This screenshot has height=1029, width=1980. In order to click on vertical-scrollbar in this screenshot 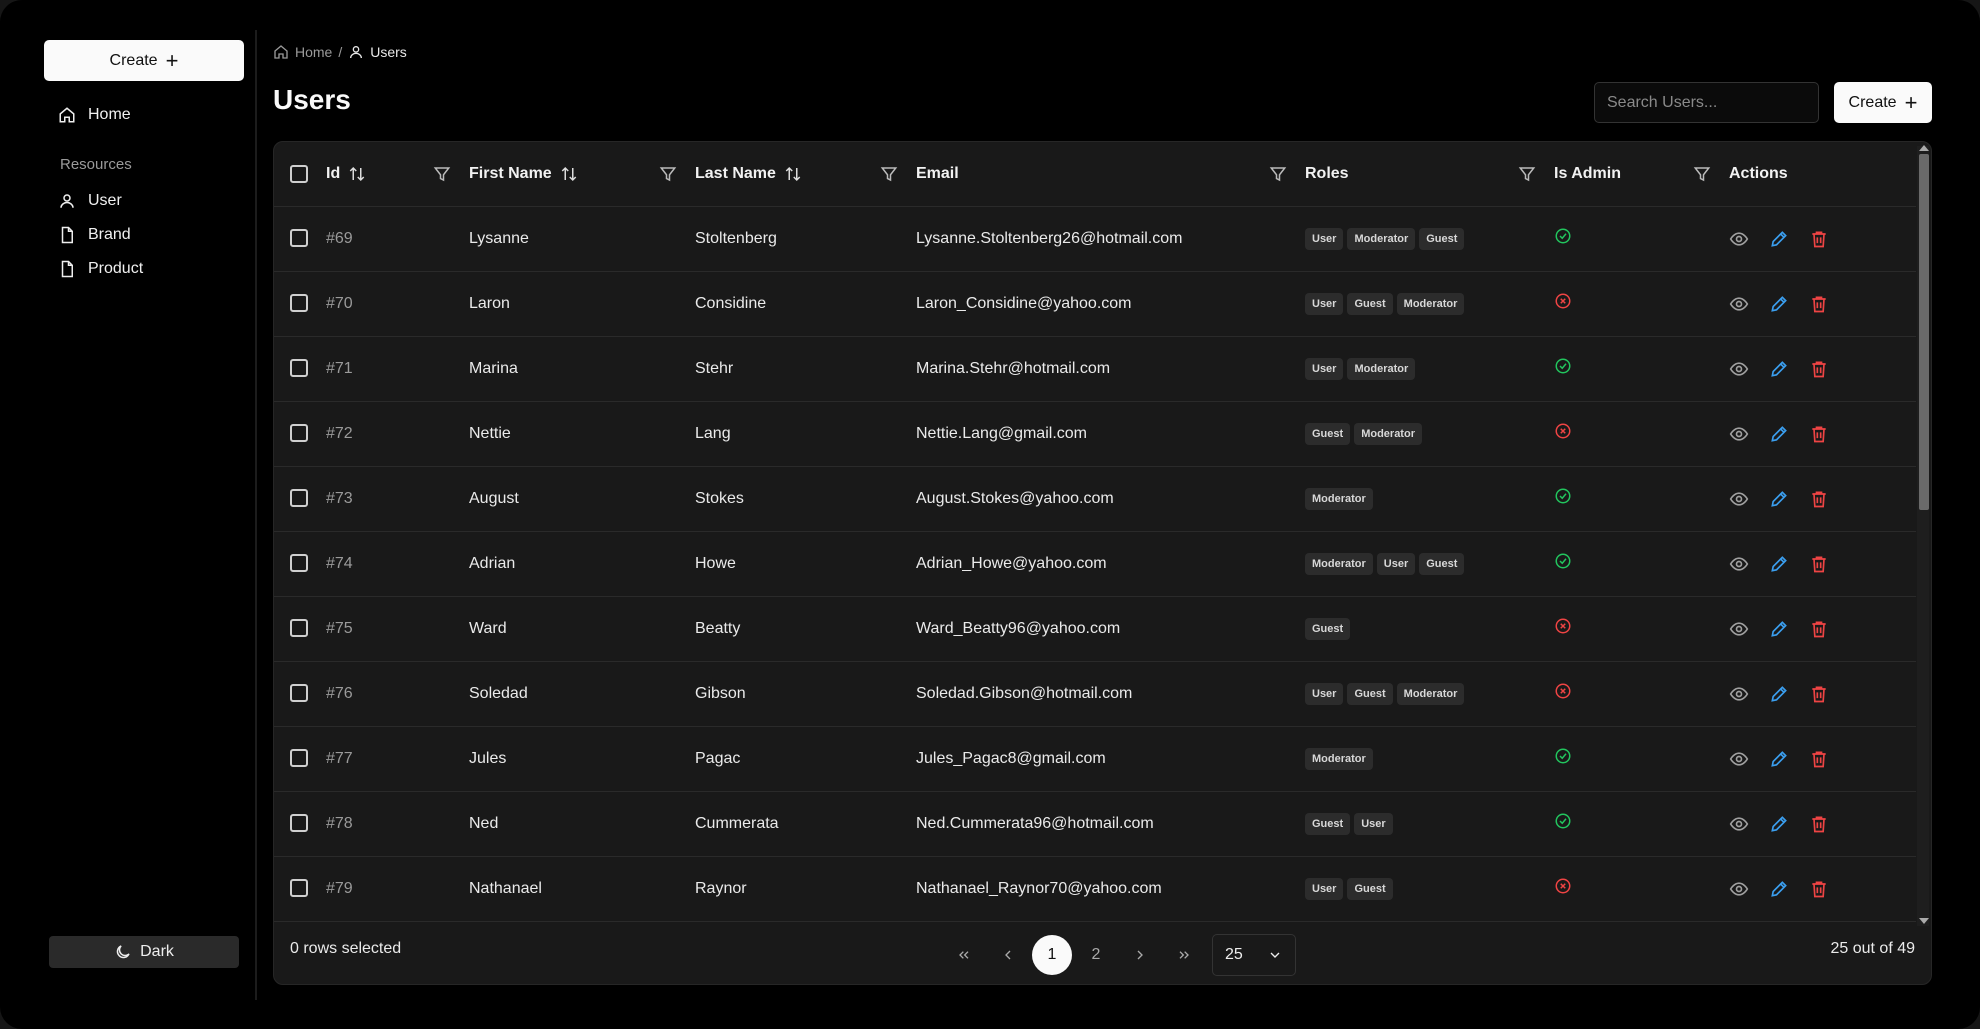, I will do `click(1923, 535)`.